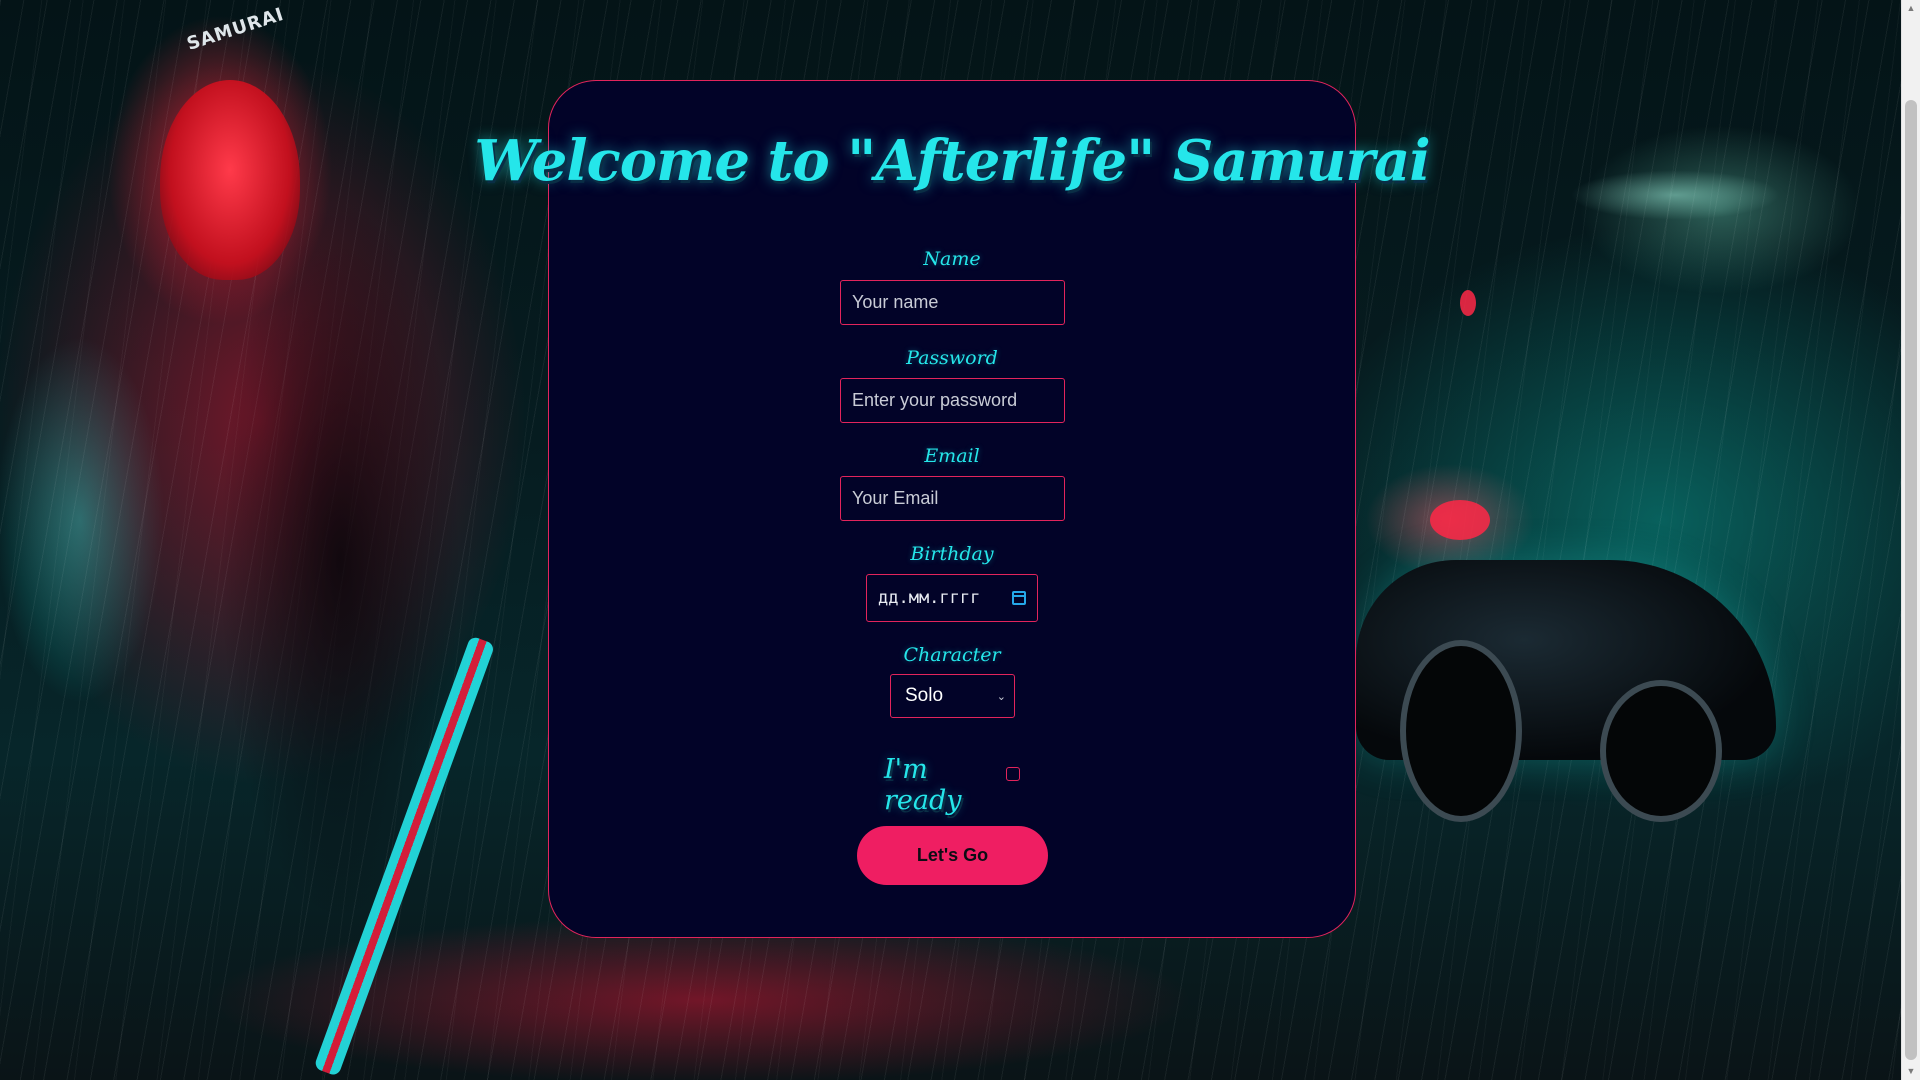 This screenshot has height=1080, width=1920. I want to click on lets-go-button: Let's Go, so click(952, 855).